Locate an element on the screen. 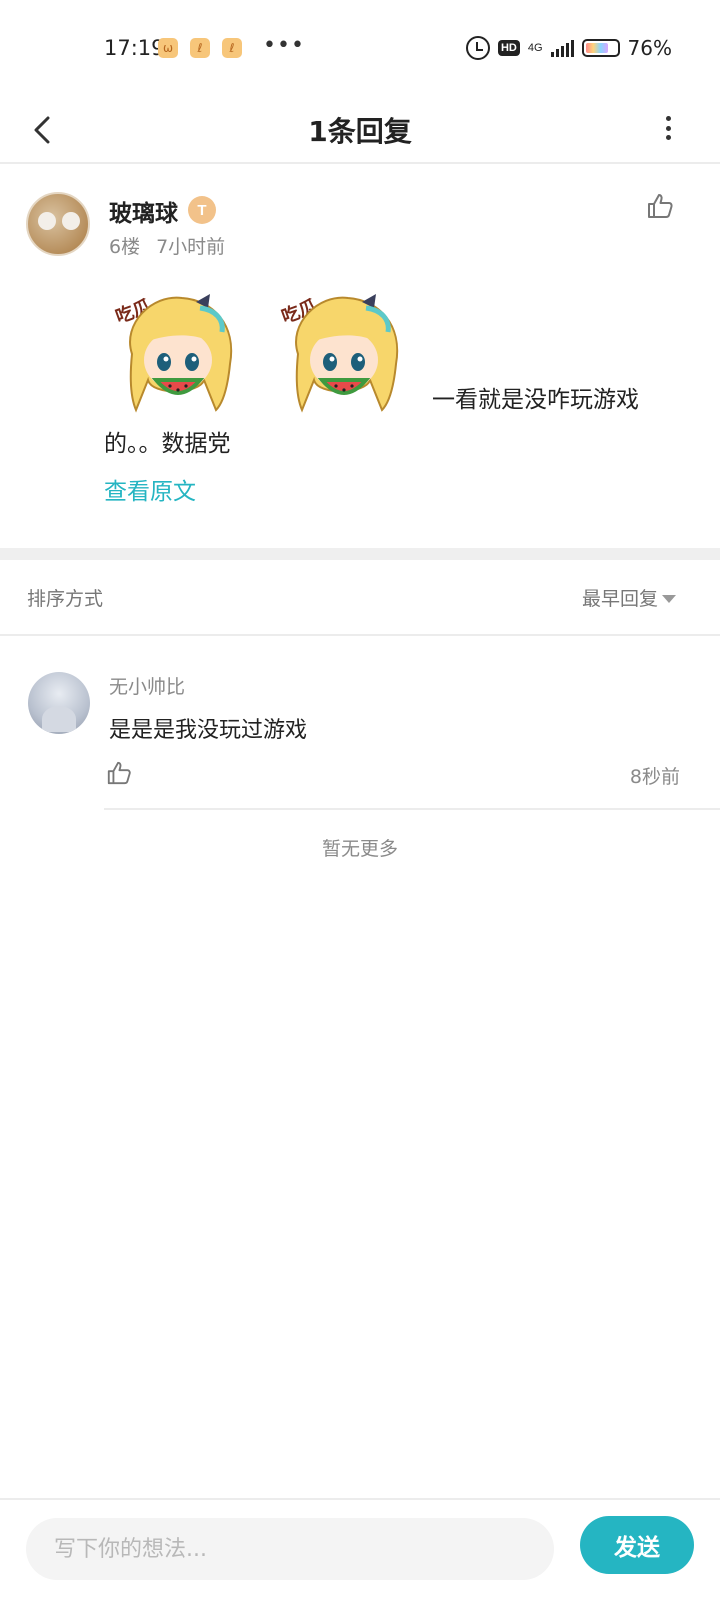 This screenshot has width=720, height=1600. network-type: 4G is located at coordinates (535, 48).